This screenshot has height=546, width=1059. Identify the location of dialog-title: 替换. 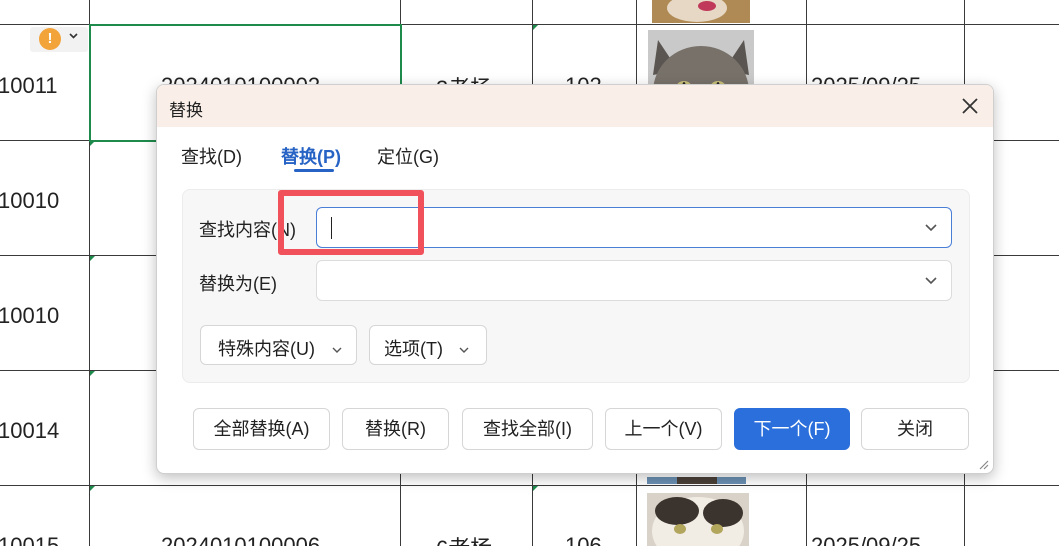
(186, 110).